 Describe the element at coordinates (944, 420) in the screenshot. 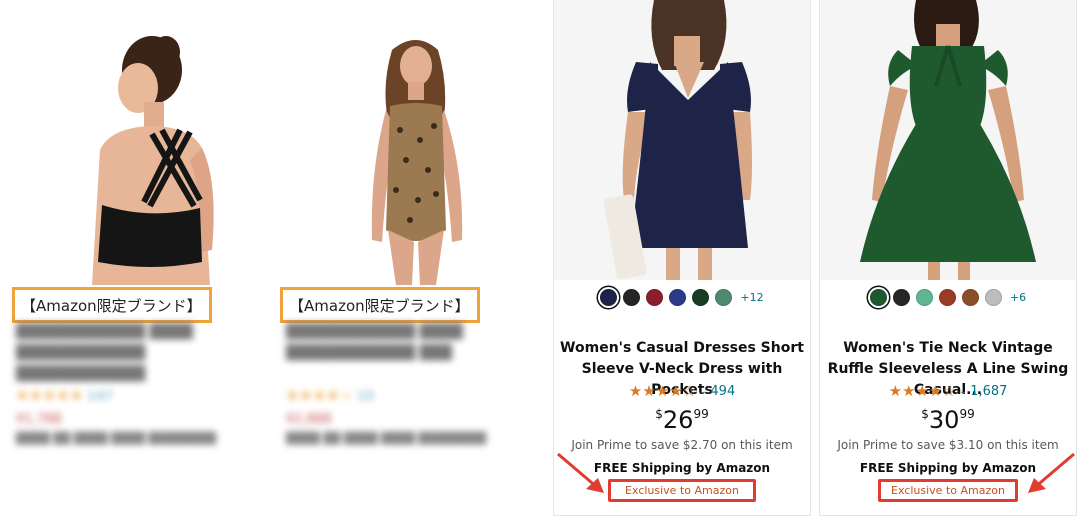

I see `price-whole: 30` at that location.